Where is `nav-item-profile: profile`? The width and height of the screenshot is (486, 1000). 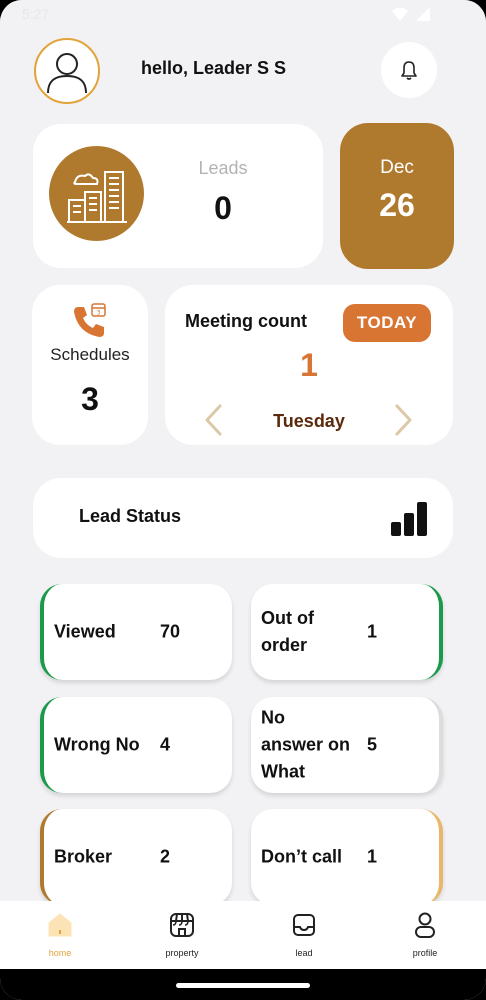 nav-item-profile: profile is located at coordinates (425, 935).